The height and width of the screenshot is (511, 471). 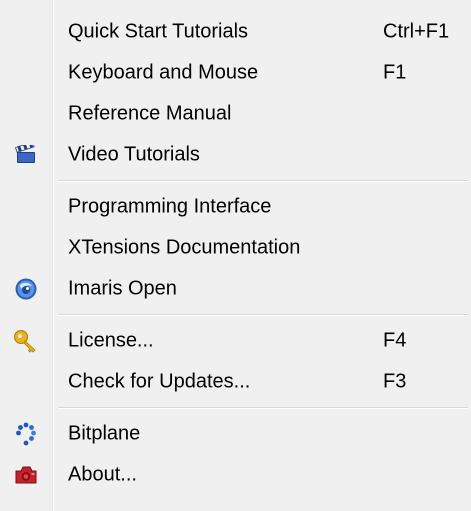 I want to click on camera-icon, so click(x=26, y=474).